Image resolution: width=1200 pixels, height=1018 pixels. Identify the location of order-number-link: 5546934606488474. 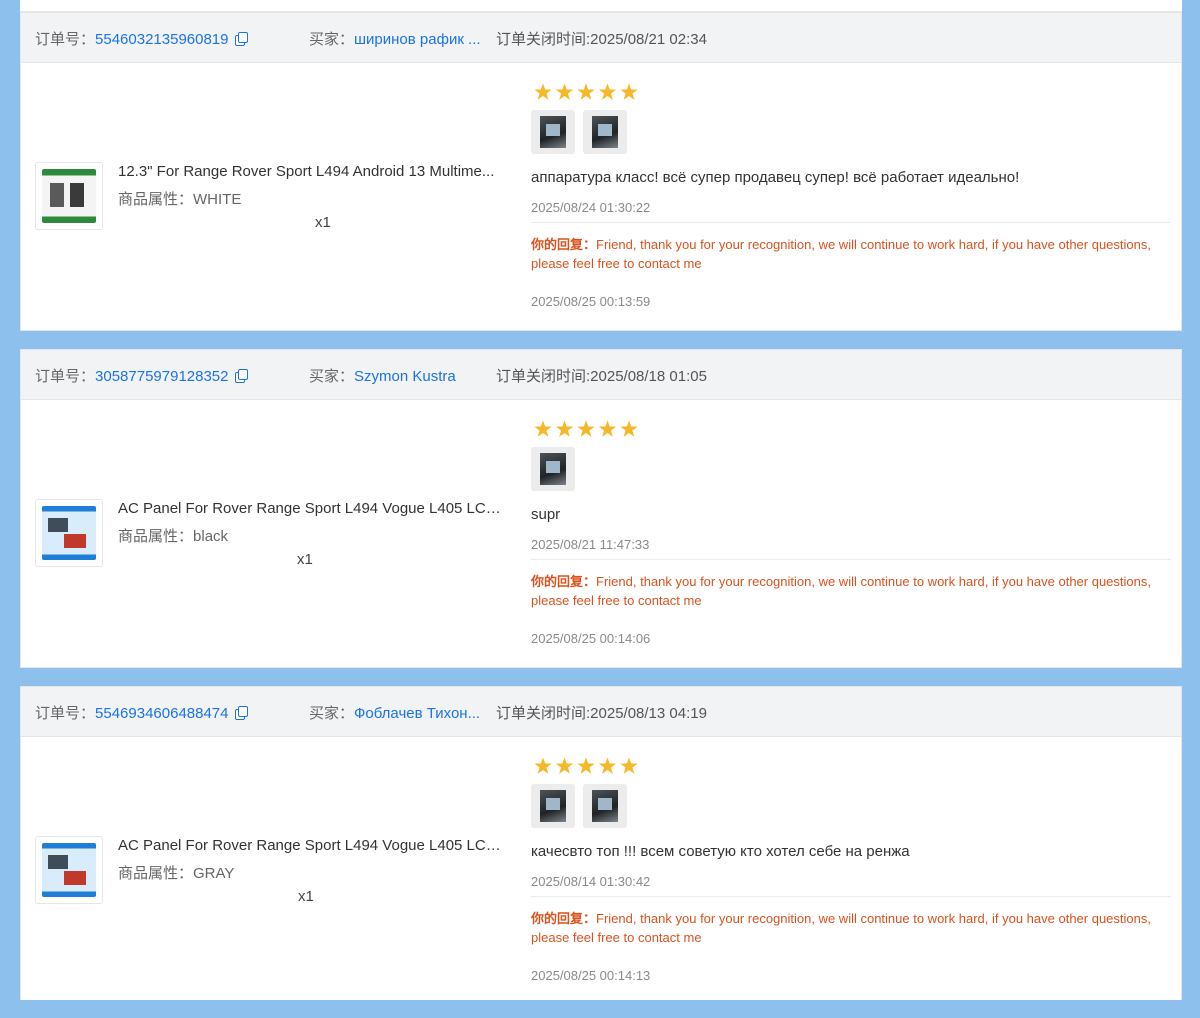
(161, 713).